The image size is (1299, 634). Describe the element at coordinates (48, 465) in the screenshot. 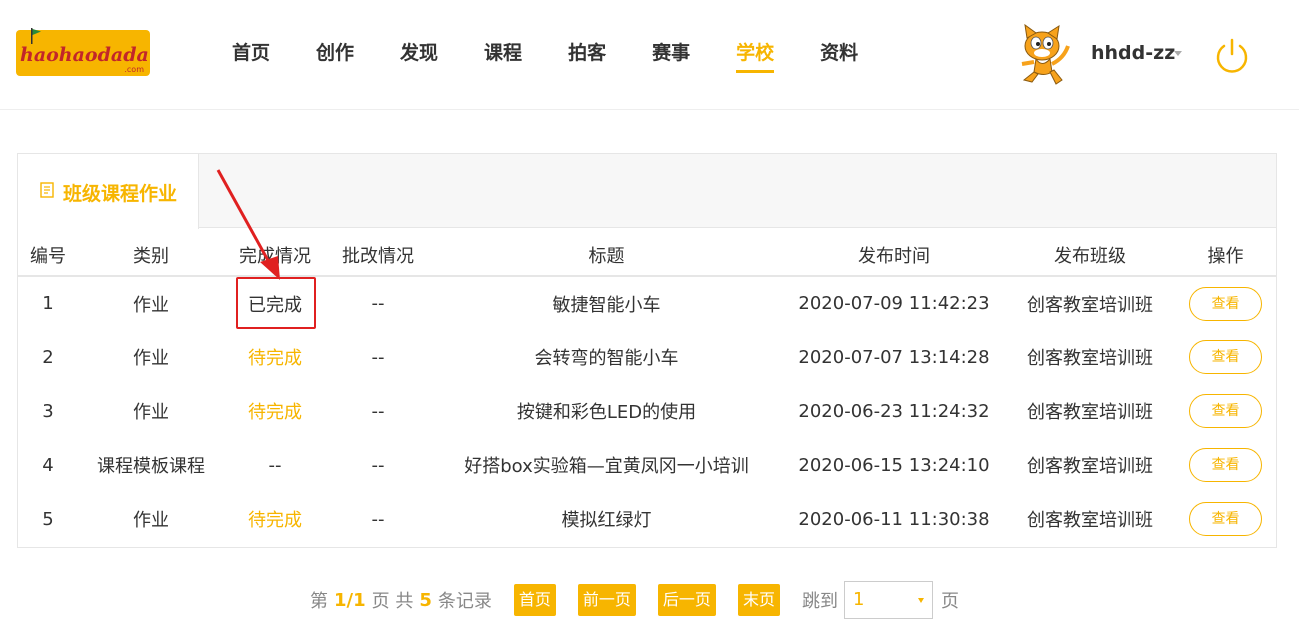

I see `cell-no: 4` at that location.